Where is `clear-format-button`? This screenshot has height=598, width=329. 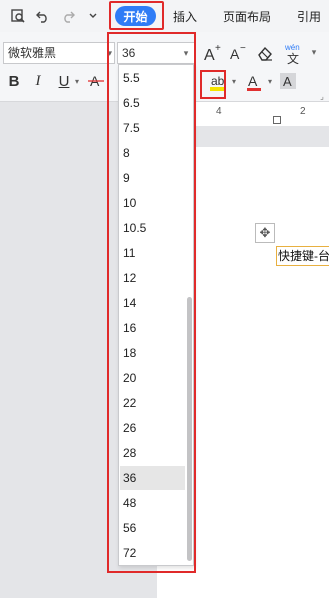
clear-format-button is located at coordinates (265, 53).